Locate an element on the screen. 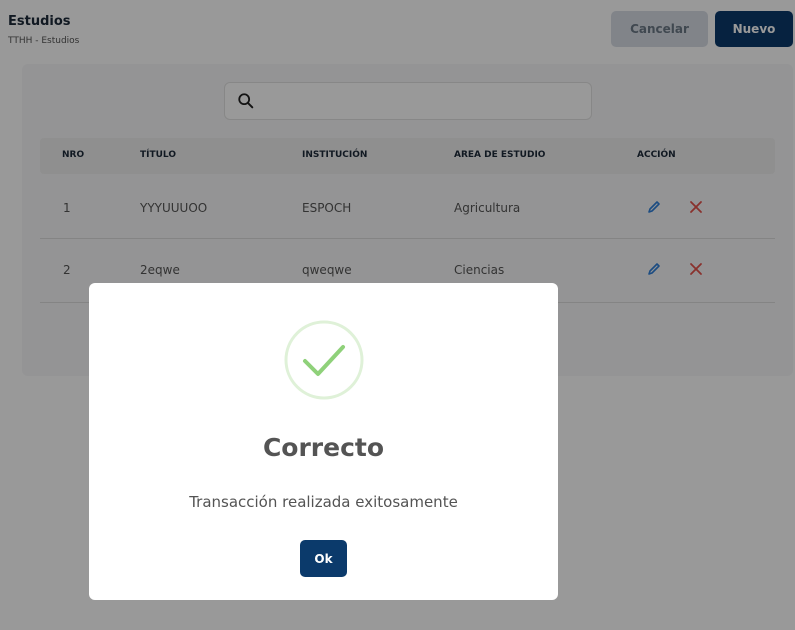  check-icon is located at coordinates (324, 360).